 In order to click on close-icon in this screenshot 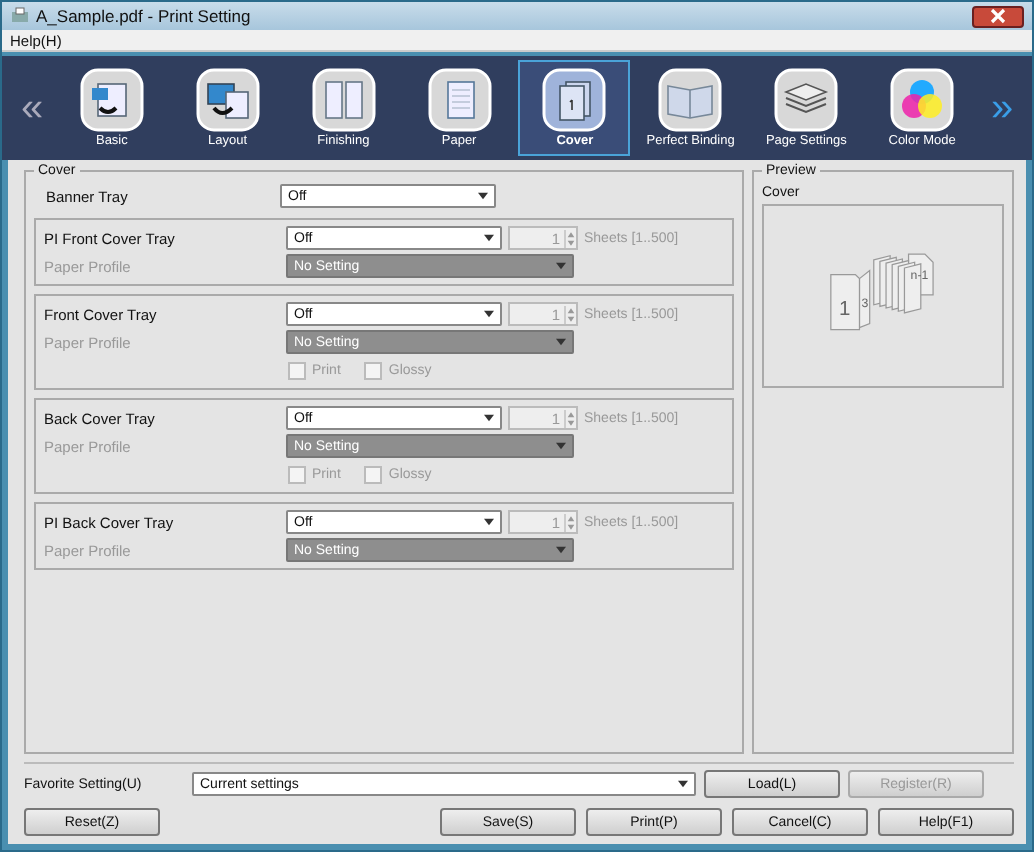, I will do `click(998, 16)`.